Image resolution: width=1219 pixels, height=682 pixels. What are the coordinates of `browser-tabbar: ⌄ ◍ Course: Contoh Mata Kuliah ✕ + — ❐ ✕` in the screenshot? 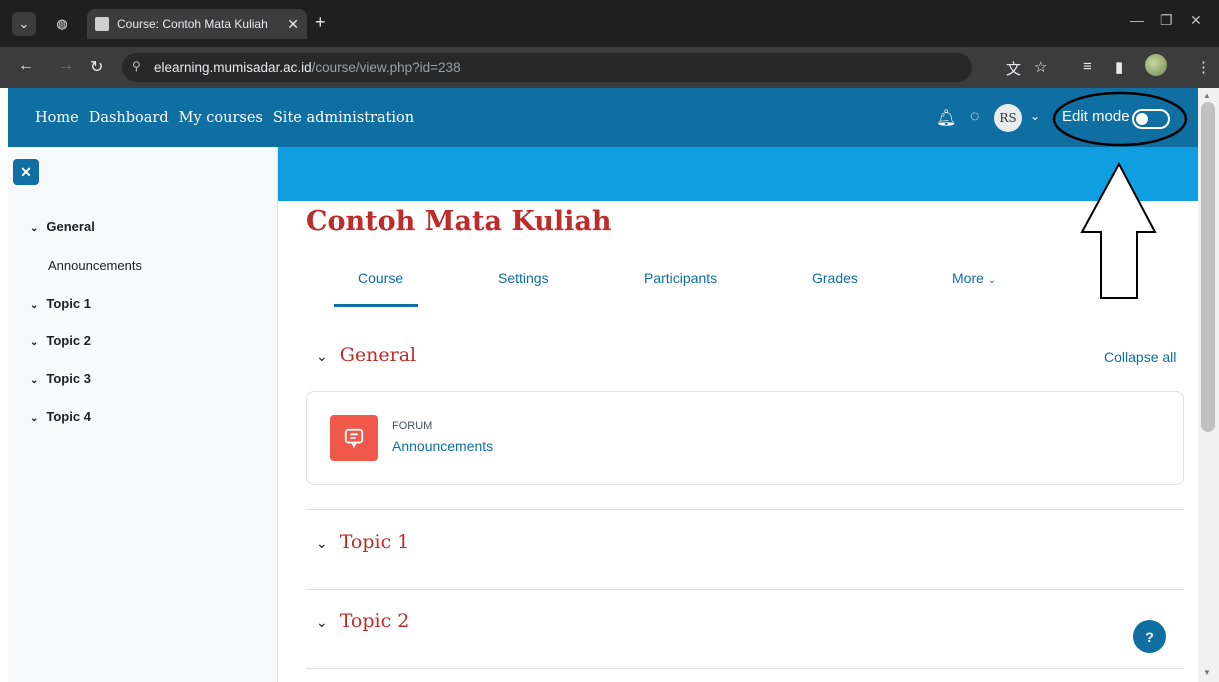 It's located at (609, 23).